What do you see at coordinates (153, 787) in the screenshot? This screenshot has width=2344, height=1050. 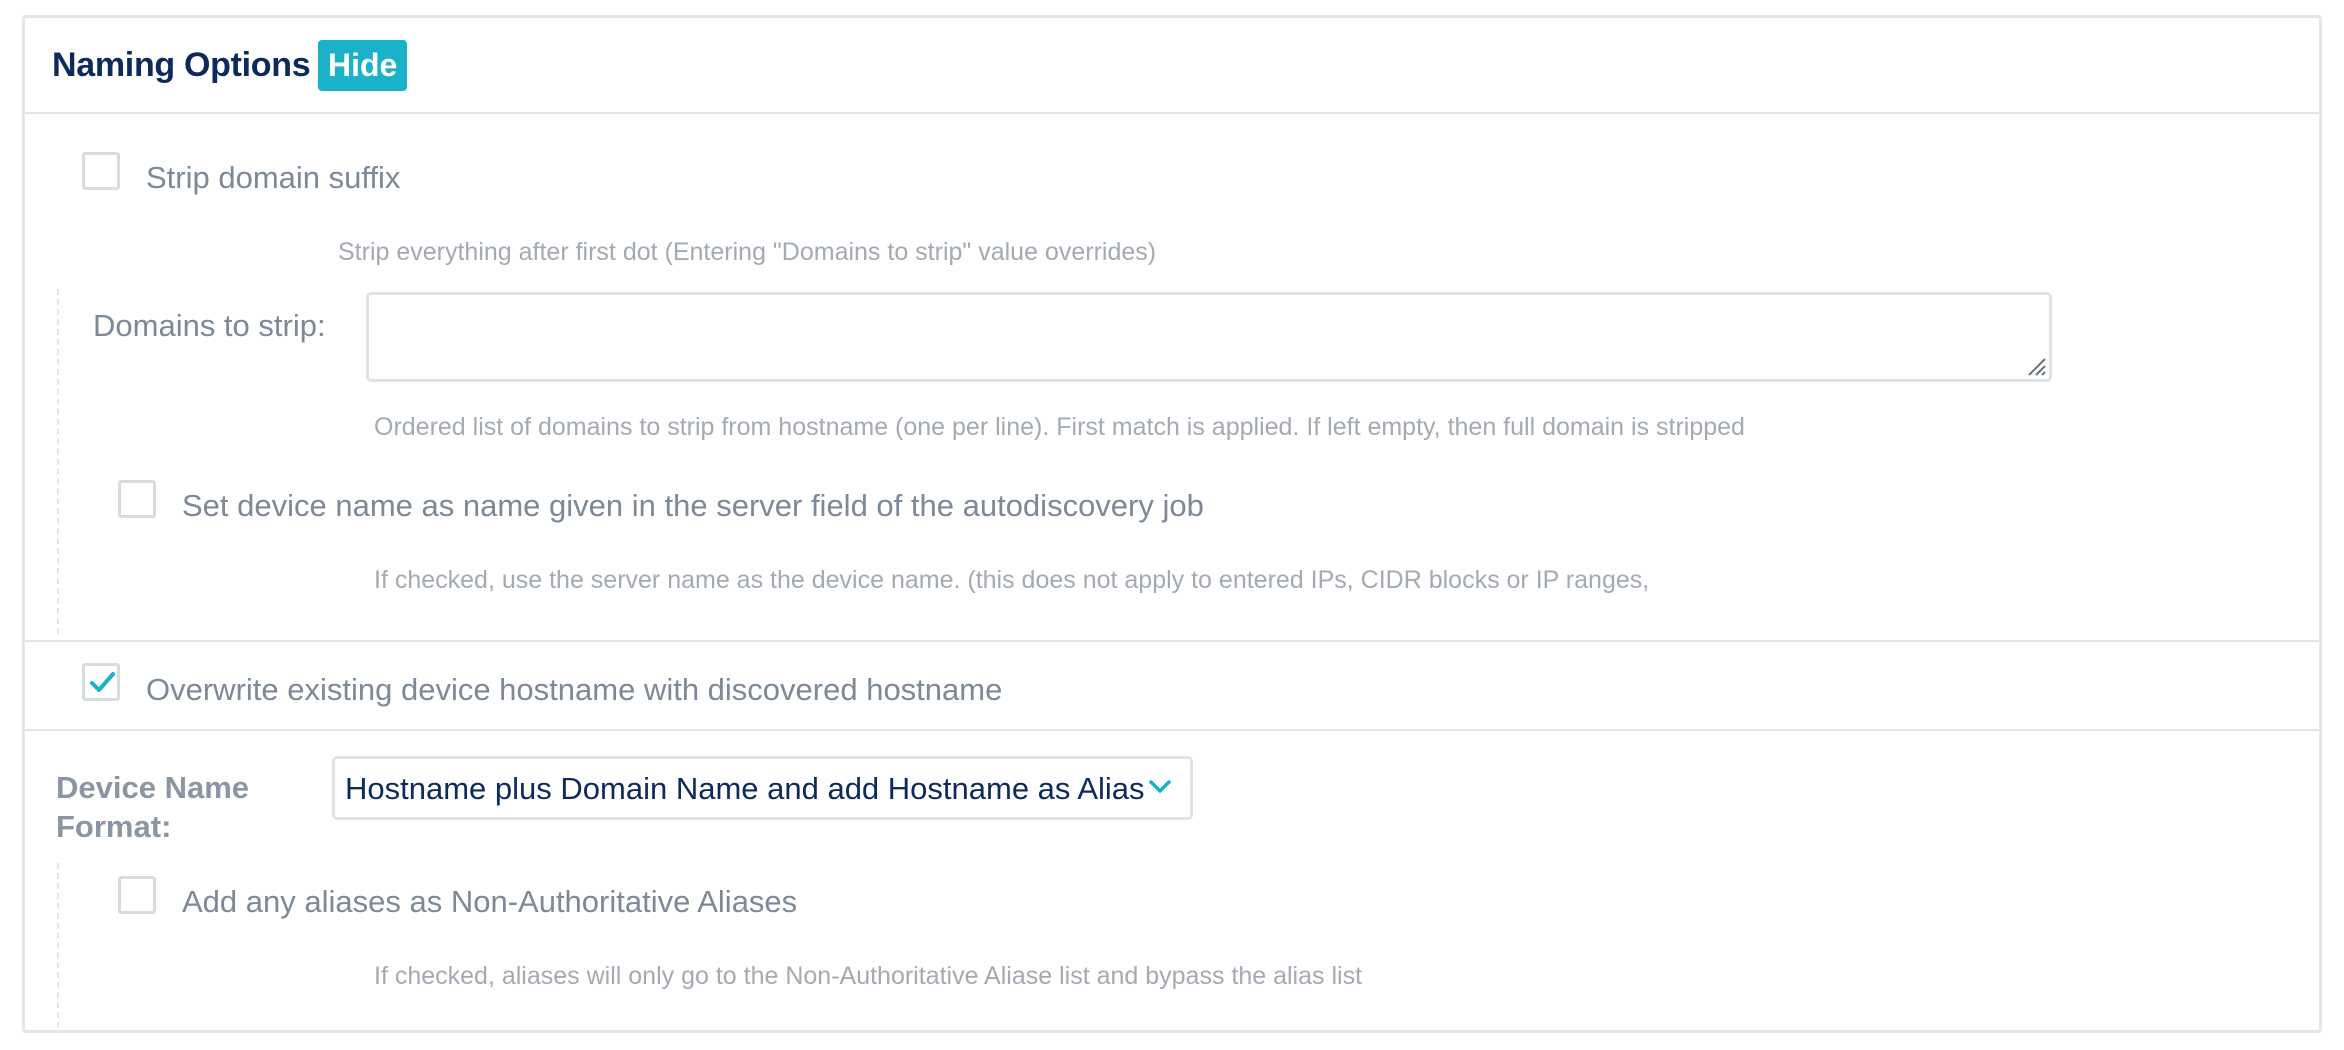 I see `device-name-format-label-line1: Device Name` at bounding box center [153, 787].